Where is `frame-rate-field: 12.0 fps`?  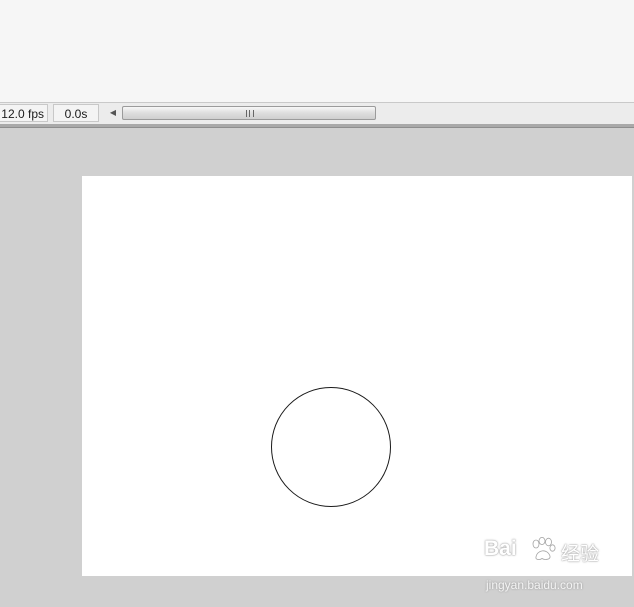 frame-rate-field: 12.0 fps is located at coordinates (24, 113).